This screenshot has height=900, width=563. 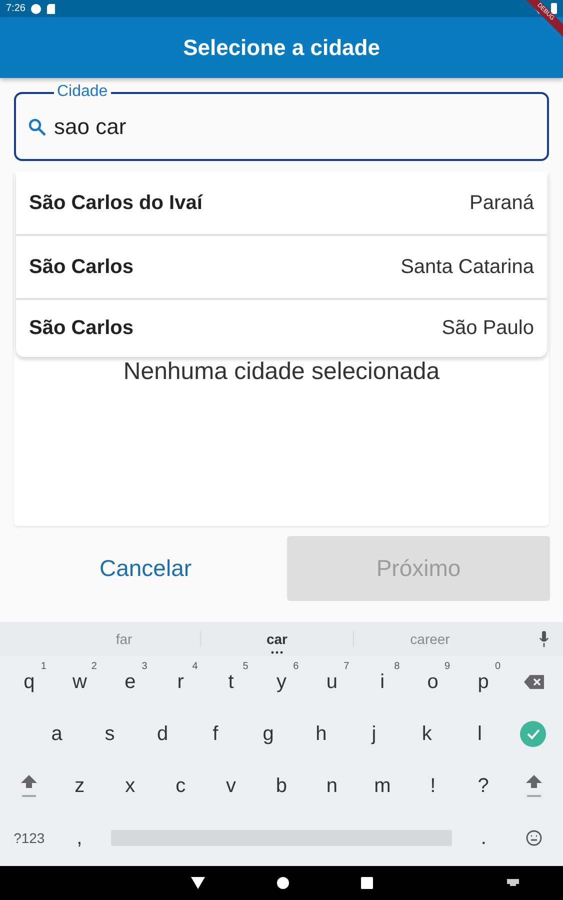 What do you see at coordinates (483, 786) in the screenshot?
I see `keyboard-key: ?` at bounding box center [483, 786].